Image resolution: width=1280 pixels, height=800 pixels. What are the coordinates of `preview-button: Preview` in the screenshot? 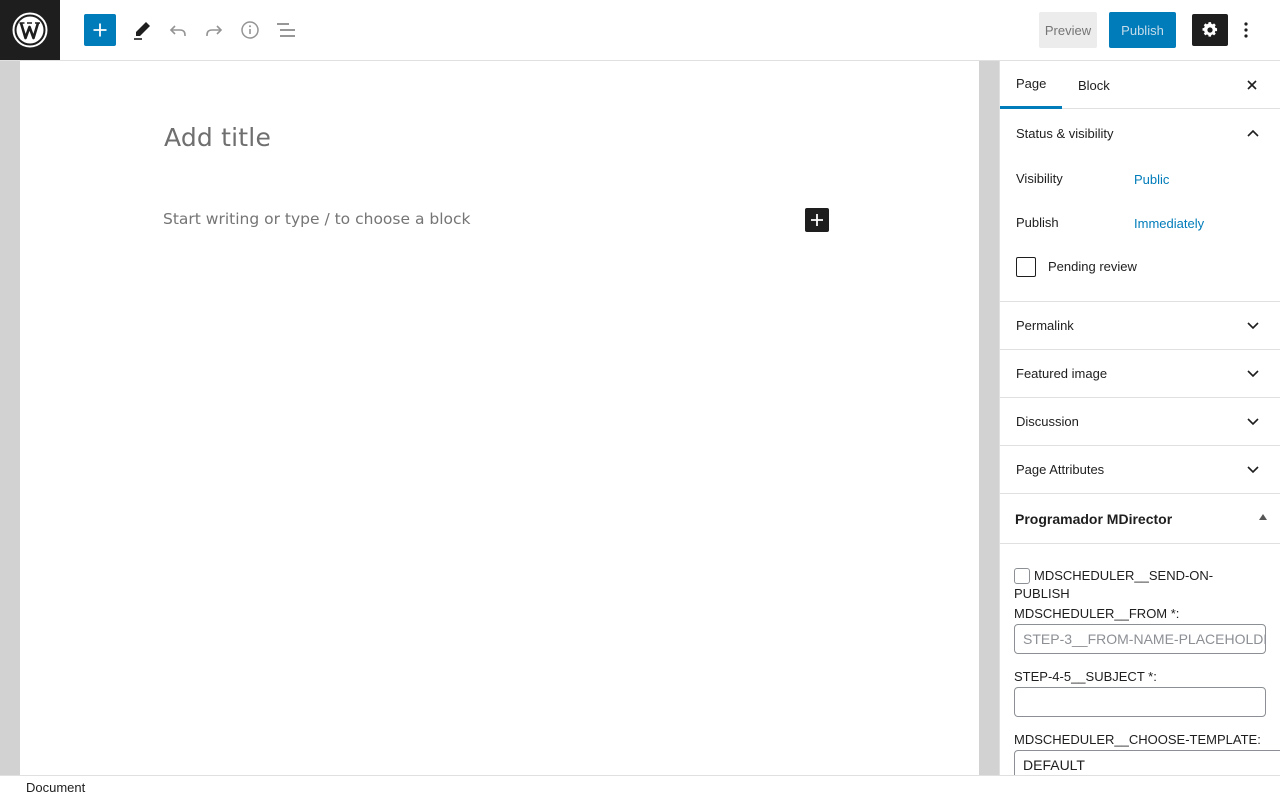 It's located at (1068, 30).